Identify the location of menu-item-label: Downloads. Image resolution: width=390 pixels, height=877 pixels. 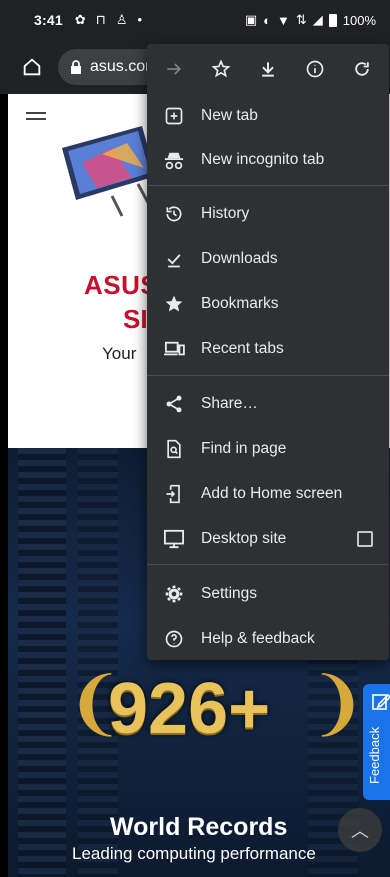
(239, 258).